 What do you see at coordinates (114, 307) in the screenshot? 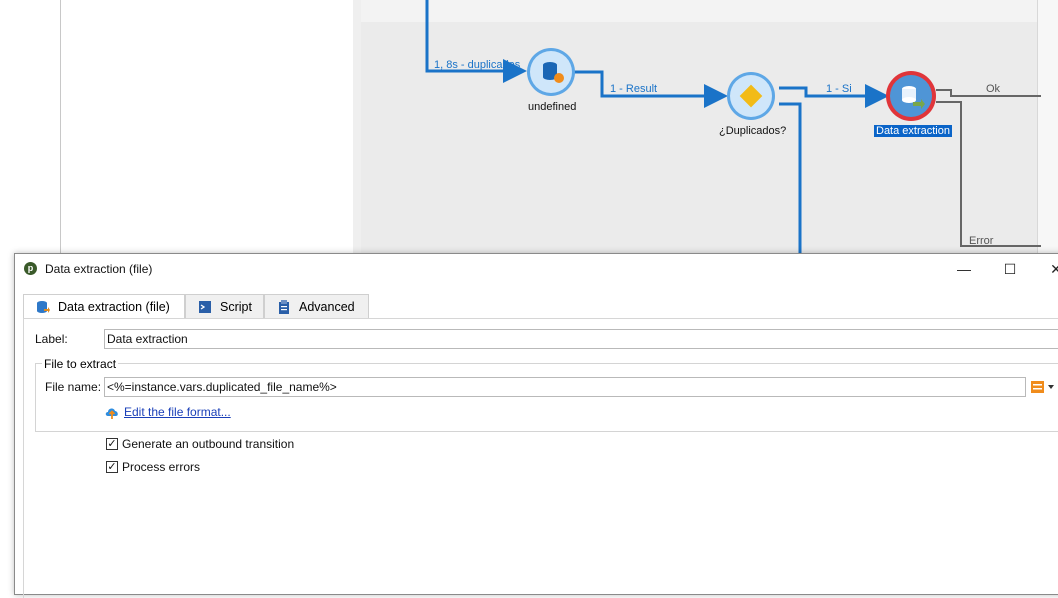
I see `tab-label: Data extraction (file)` at bounding box center [114, 307].